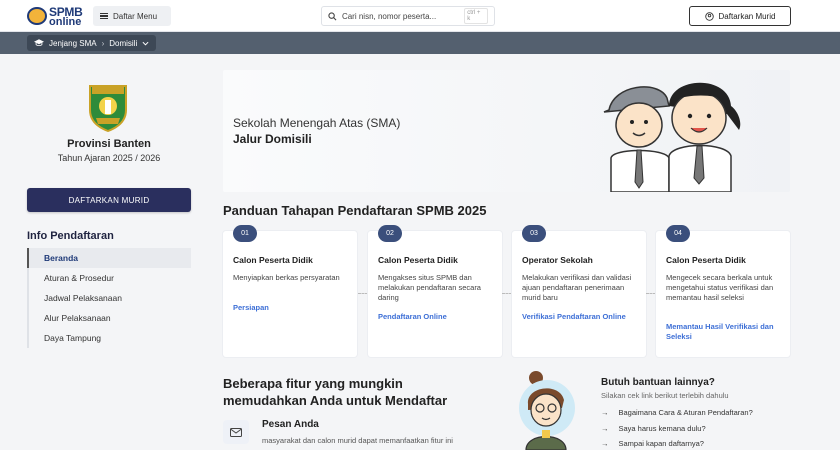  Describe the element at coordinates (438, 317) in the screenshot. I see `step-link: Pendaftaran Online` at that location.